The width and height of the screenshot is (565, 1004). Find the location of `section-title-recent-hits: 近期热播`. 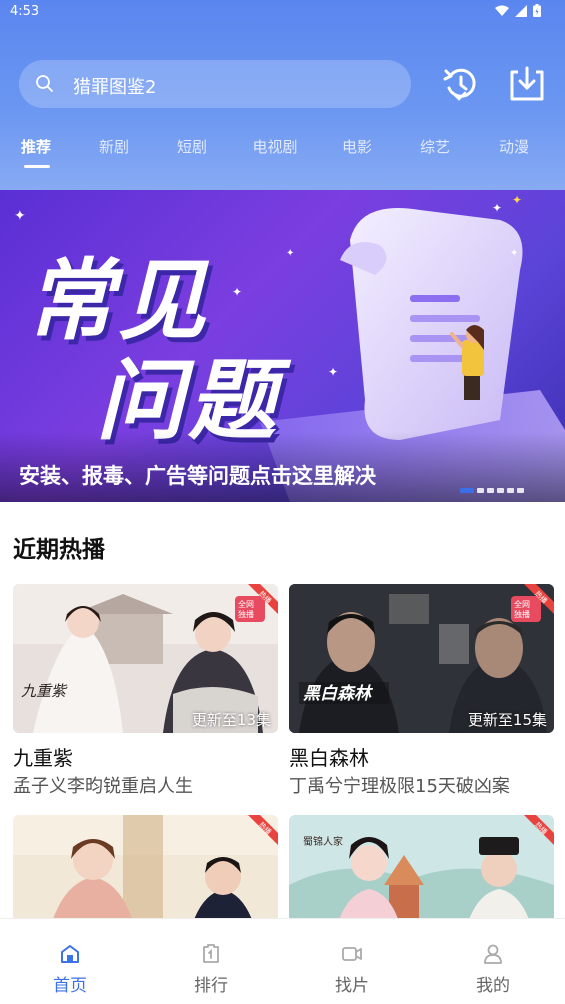

section-title-recent-hits: 近期热播 is located at coordinates (59, 550).